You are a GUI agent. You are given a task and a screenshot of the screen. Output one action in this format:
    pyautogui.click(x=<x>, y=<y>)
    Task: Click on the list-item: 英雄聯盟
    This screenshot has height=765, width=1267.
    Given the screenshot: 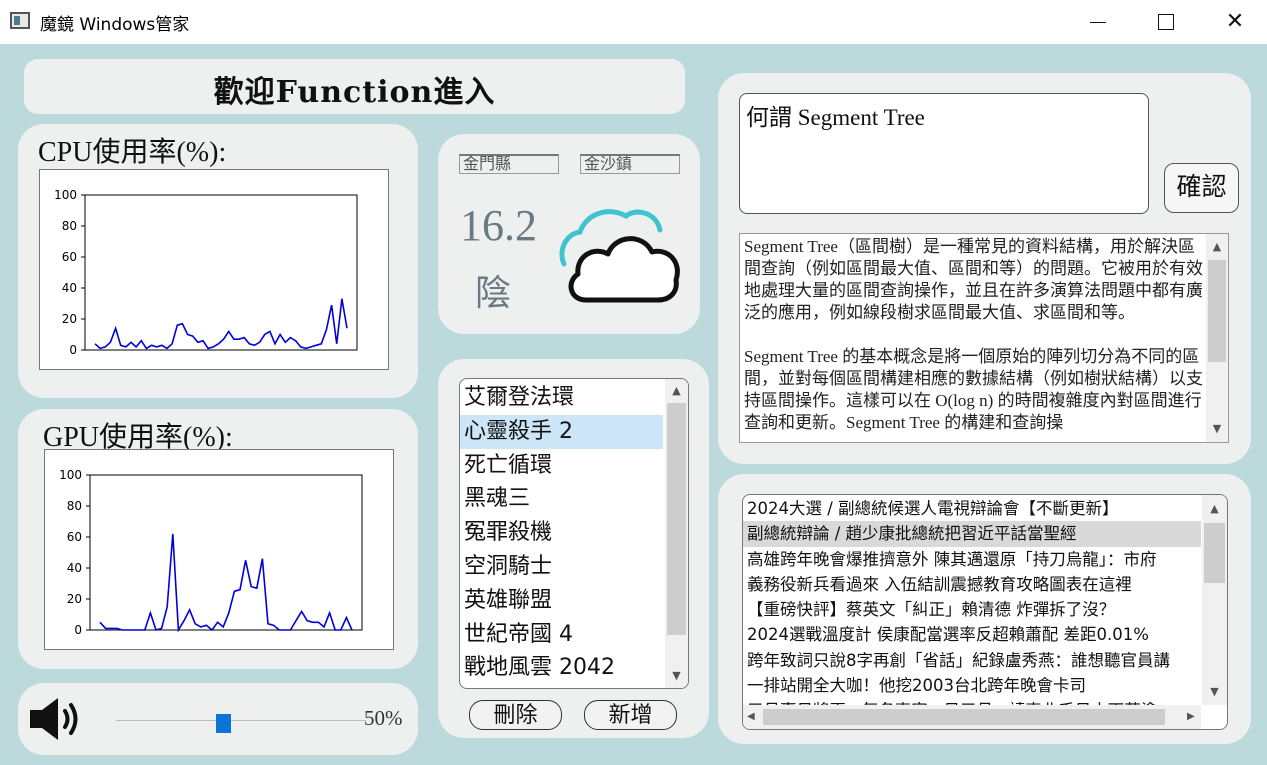 What is the action you would take?
    pyautogui.click(x=561, y=601)
    